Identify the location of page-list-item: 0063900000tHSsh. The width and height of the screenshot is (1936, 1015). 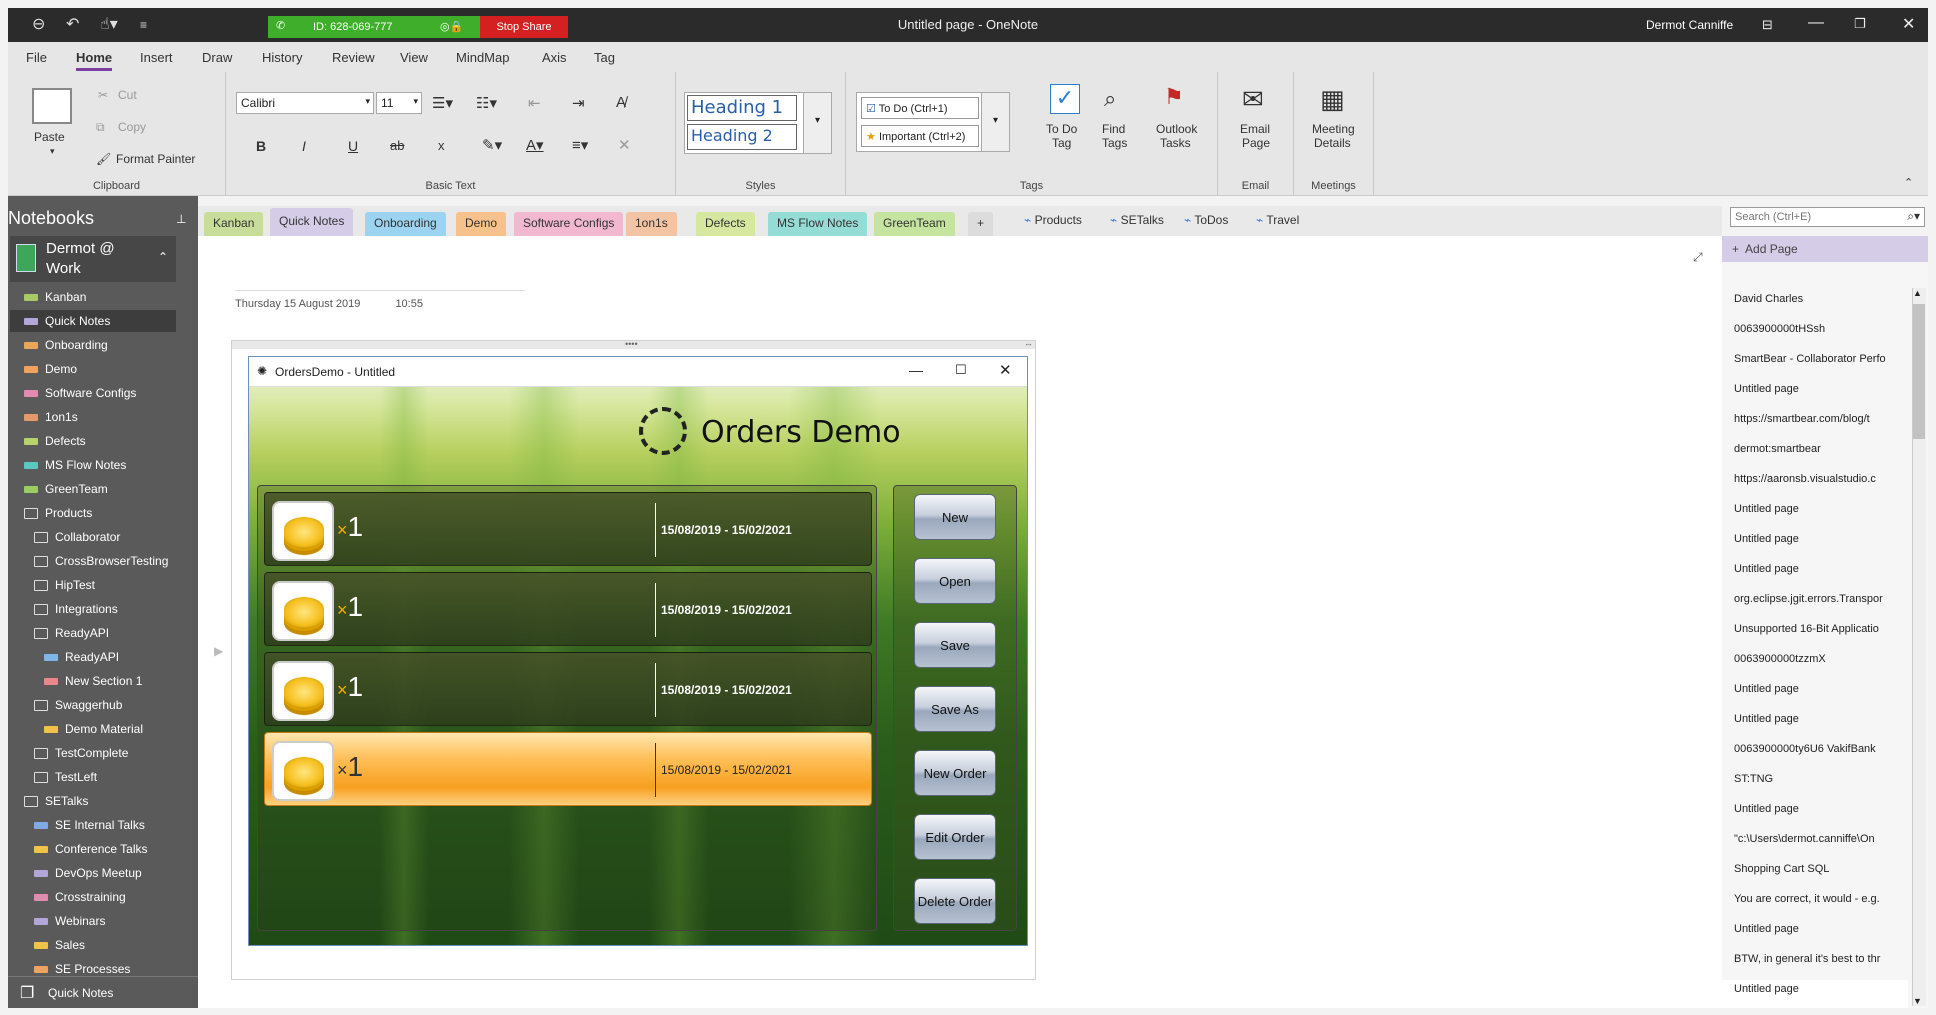
(1822, 329).